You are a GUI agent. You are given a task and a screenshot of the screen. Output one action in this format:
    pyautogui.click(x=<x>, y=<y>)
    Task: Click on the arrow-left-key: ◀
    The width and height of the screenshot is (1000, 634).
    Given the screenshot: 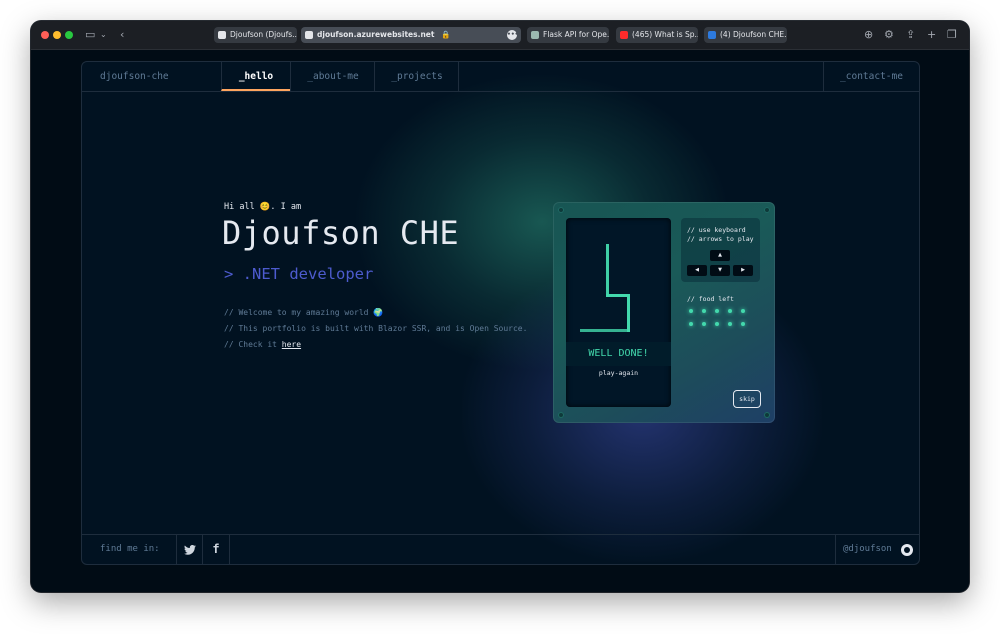 What is the action you would take?
    pyautogui.click(x=697, y=270)
    